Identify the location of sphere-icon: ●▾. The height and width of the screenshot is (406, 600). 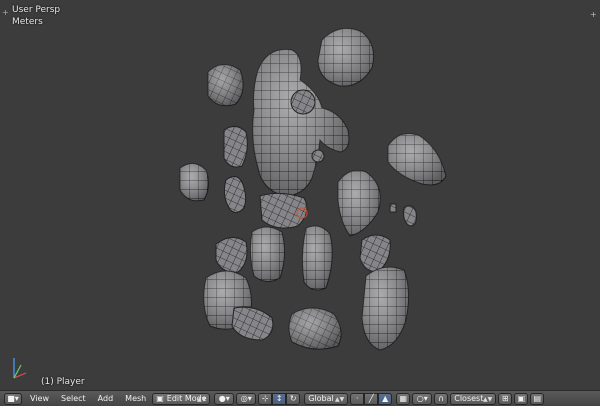
(224, 398).